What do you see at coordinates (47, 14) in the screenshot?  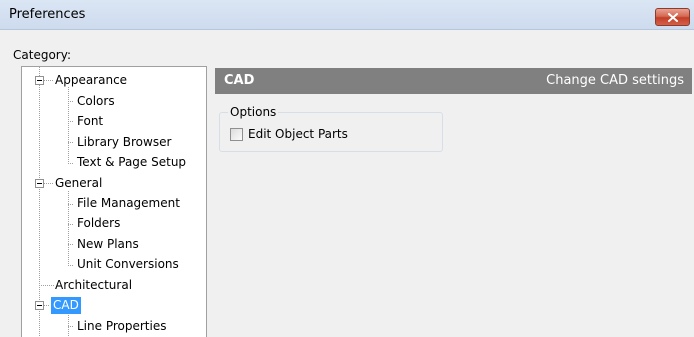 I see `window-title: Preferences` at bounding box center [47, 14].